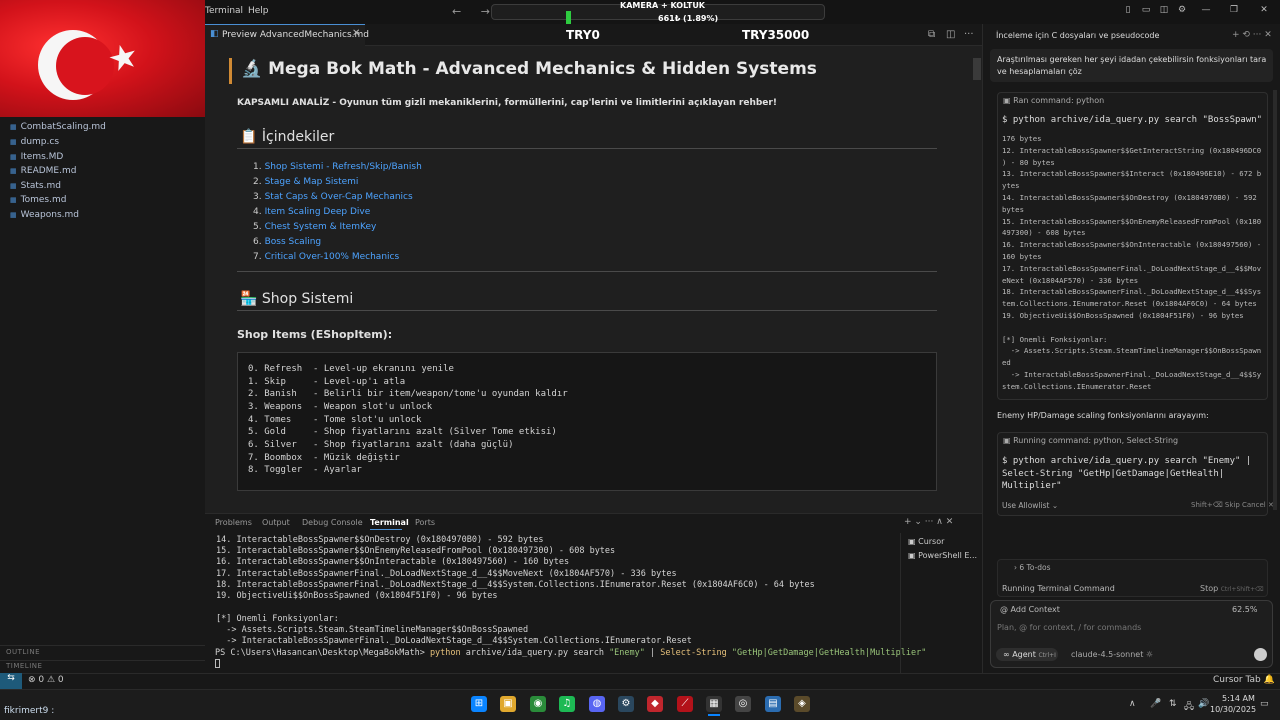 The height and width of the screenshot is (720, 1280). Describe the element at coordinates (928, 522) in the screenshot. I see `panel-actions: + ⌄ ··· ∧ ✕` at that location.